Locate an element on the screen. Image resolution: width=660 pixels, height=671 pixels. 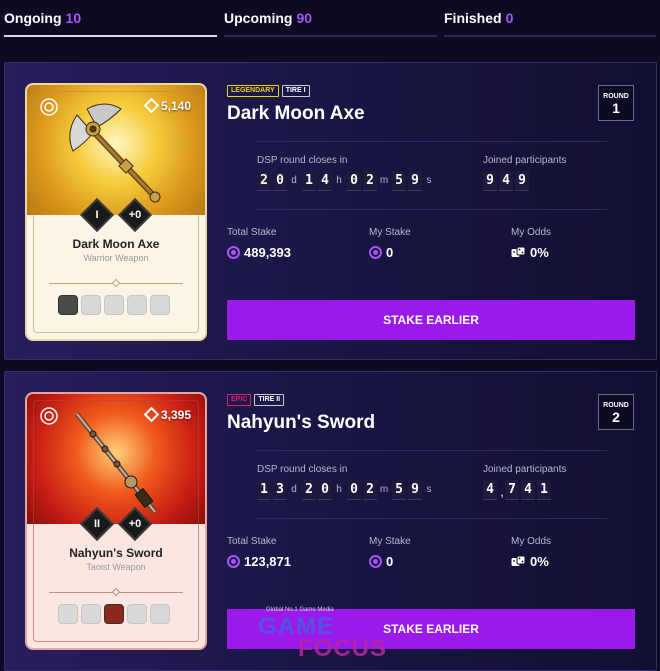
item-price: 3,395 is located at coordinates (167, 414).